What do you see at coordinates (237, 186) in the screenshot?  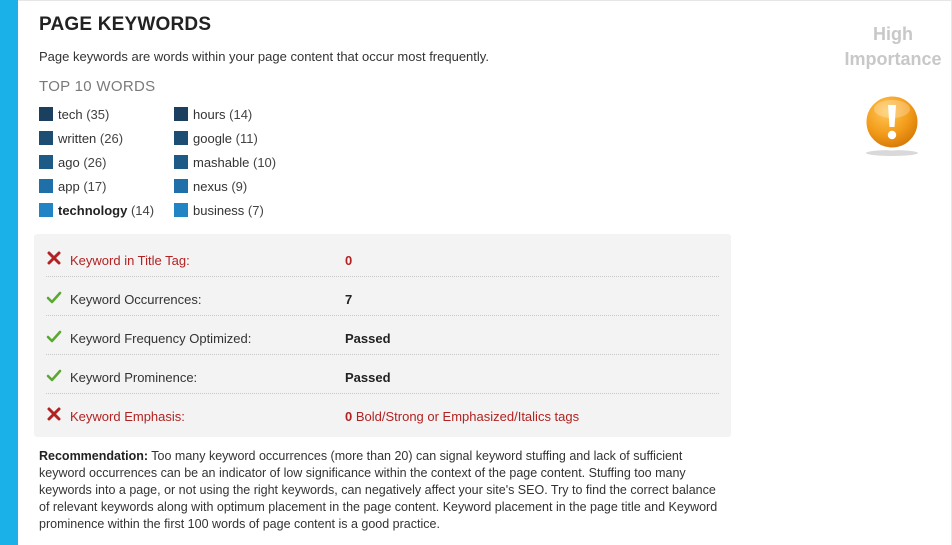 I see `top-word-count: (9)` at bounding box center [237, 186].